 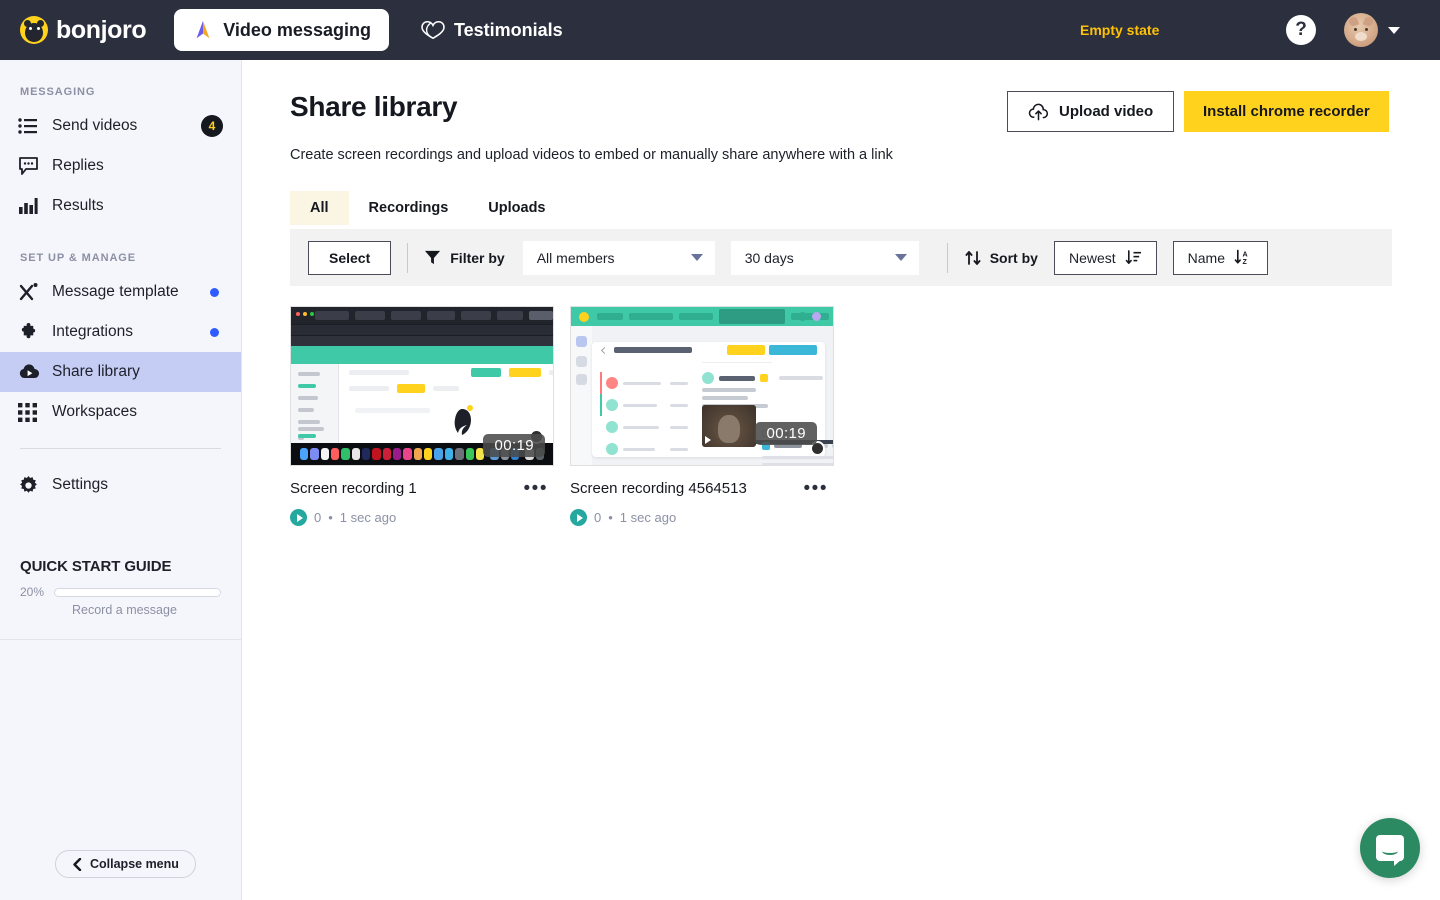 I want to click on nav-tab-label: Testimonials, so click(x=508, y=29).